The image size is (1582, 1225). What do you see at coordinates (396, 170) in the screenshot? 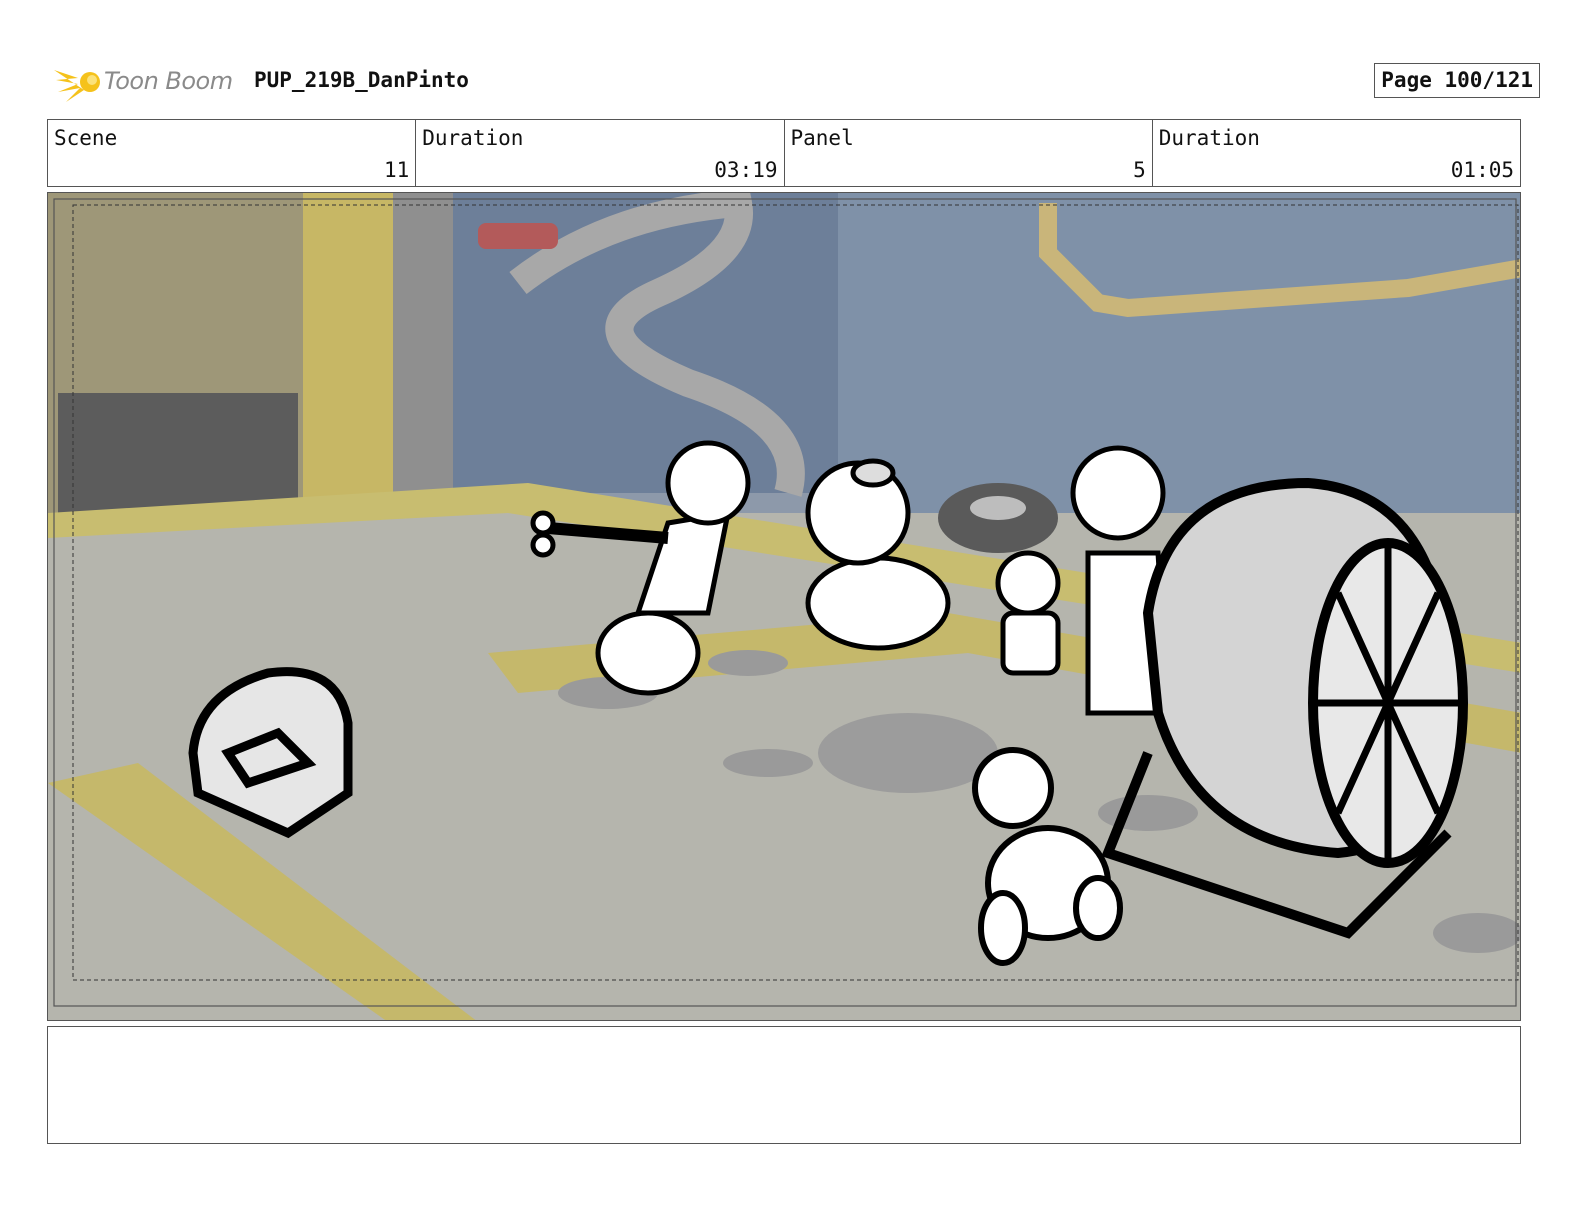
I see `scene-value: 11` at bounding box center [396, 170].